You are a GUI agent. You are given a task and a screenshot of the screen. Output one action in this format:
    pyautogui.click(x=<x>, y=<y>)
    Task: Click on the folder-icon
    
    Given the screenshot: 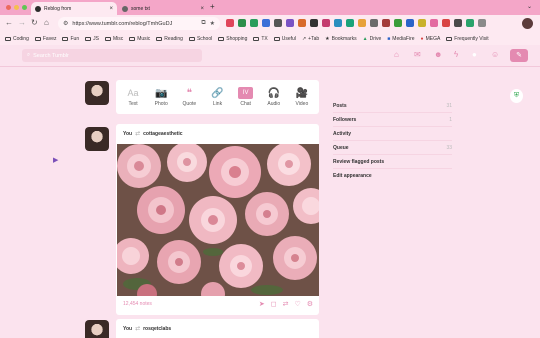 What is the action you would take?
    pyautogui.click(x=107, y=38)
    